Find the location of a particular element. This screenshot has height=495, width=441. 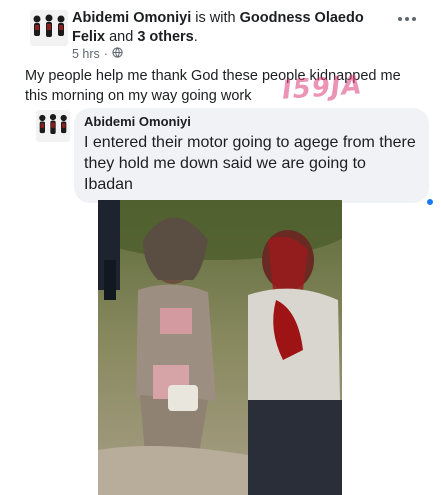

more-options-icon is located at coordinates (407, 19).